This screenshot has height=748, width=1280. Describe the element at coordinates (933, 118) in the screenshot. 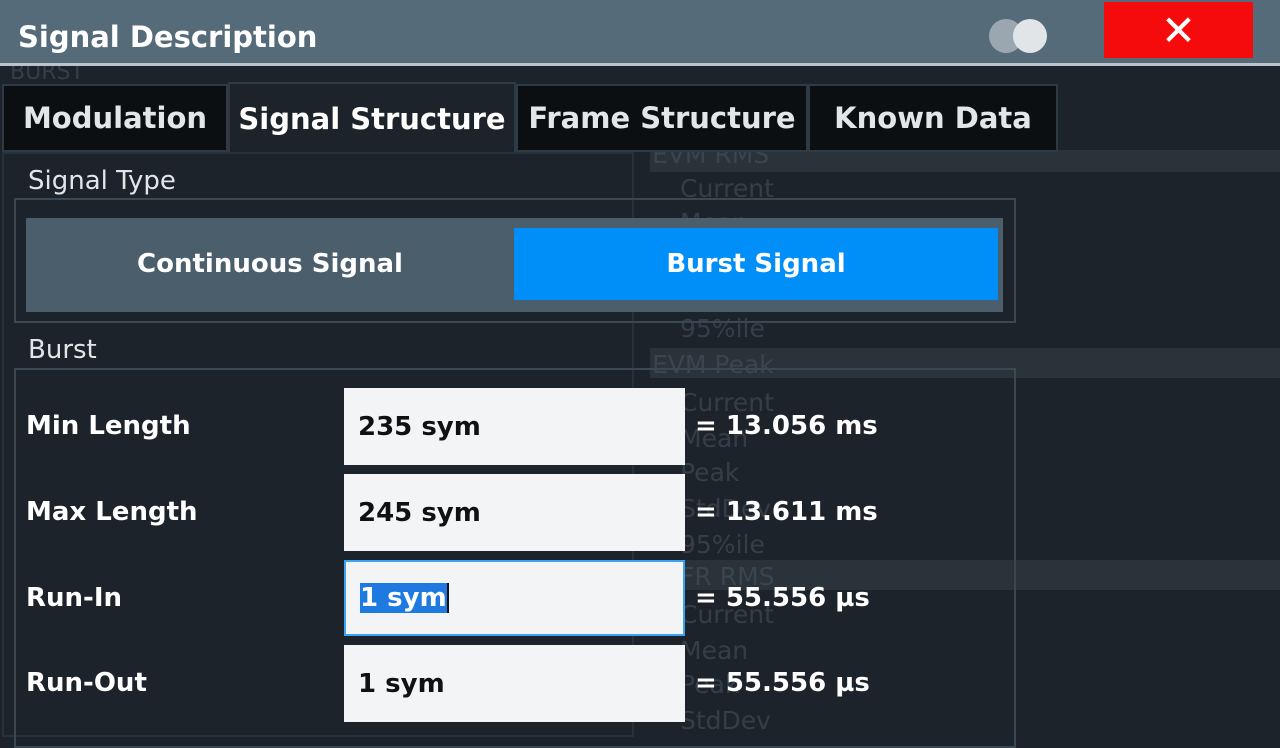

I see `tab-known-data: Known Data` at that location.